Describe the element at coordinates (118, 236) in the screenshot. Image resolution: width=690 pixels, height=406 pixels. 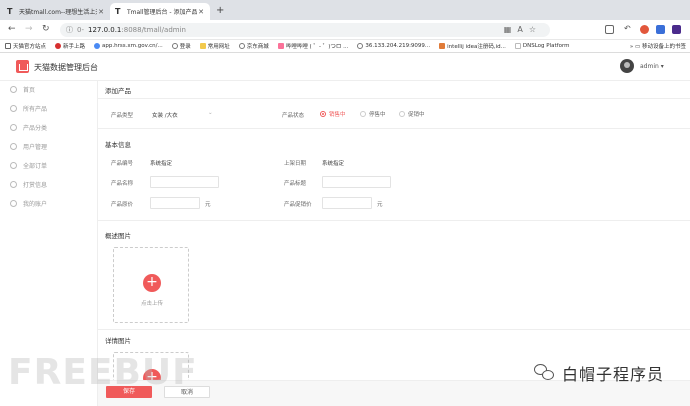
I see `overview-section-title: 概述图片` at that location.